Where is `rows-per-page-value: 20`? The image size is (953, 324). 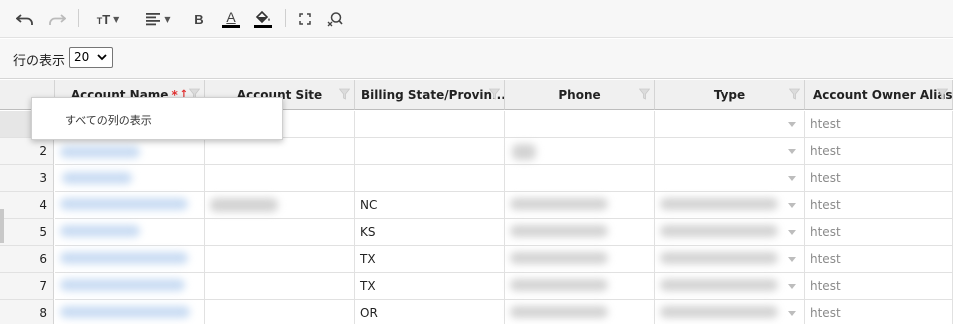 rows-per-page-value: 20 is located at coordinates (82, 57).